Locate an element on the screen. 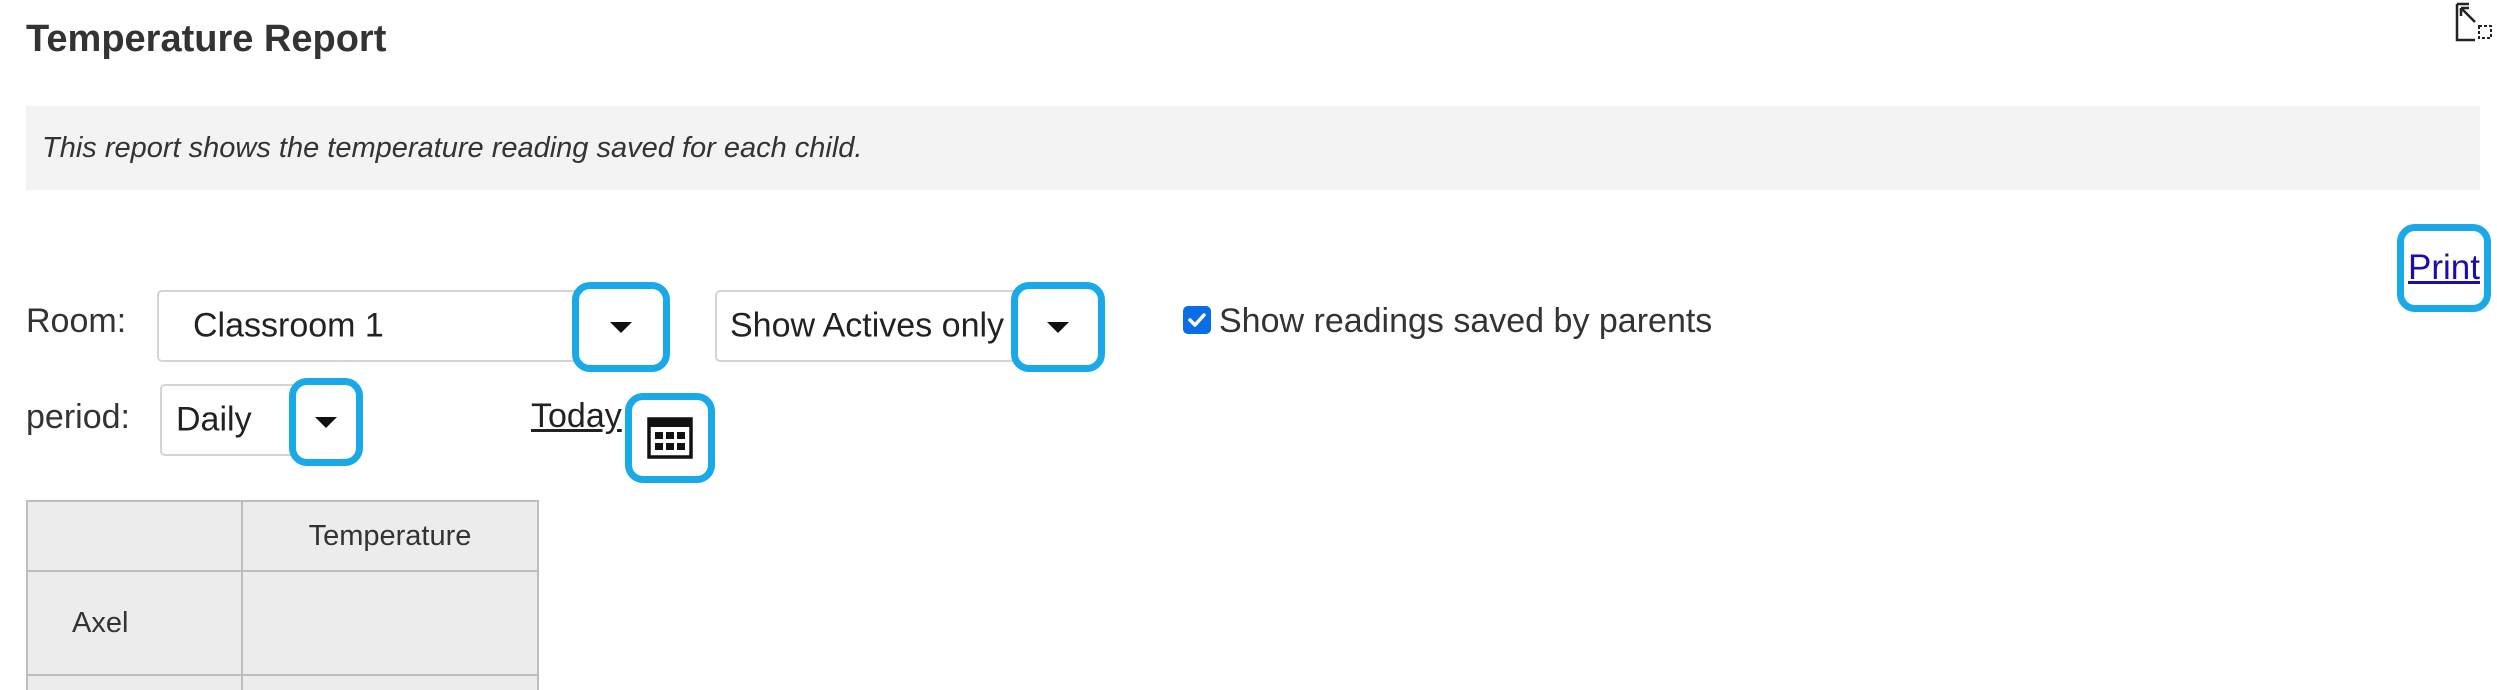 This screenshot has height=690, width=2497. room-dropdown-button is located at coordinates (621, 327).